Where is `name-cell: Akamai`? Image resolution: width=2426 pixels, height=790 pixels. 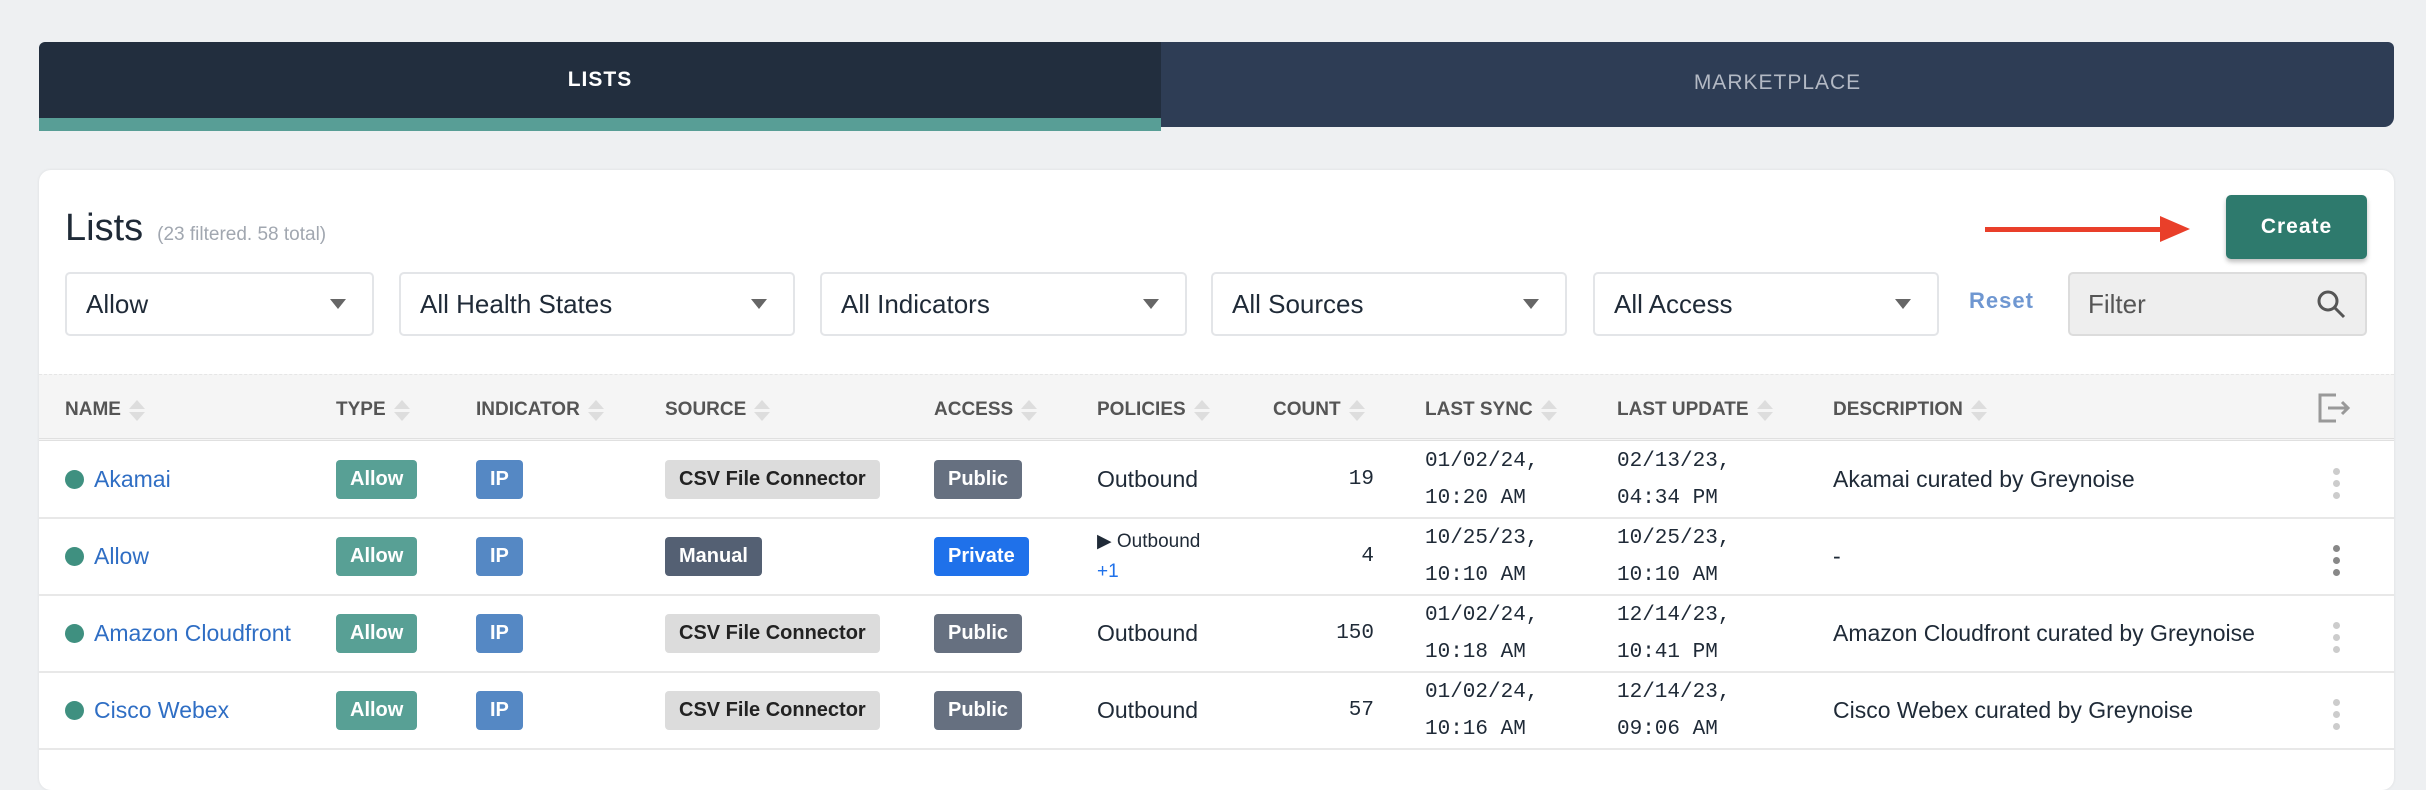 name-cell: Akamai is located at coordinates (180, 479).